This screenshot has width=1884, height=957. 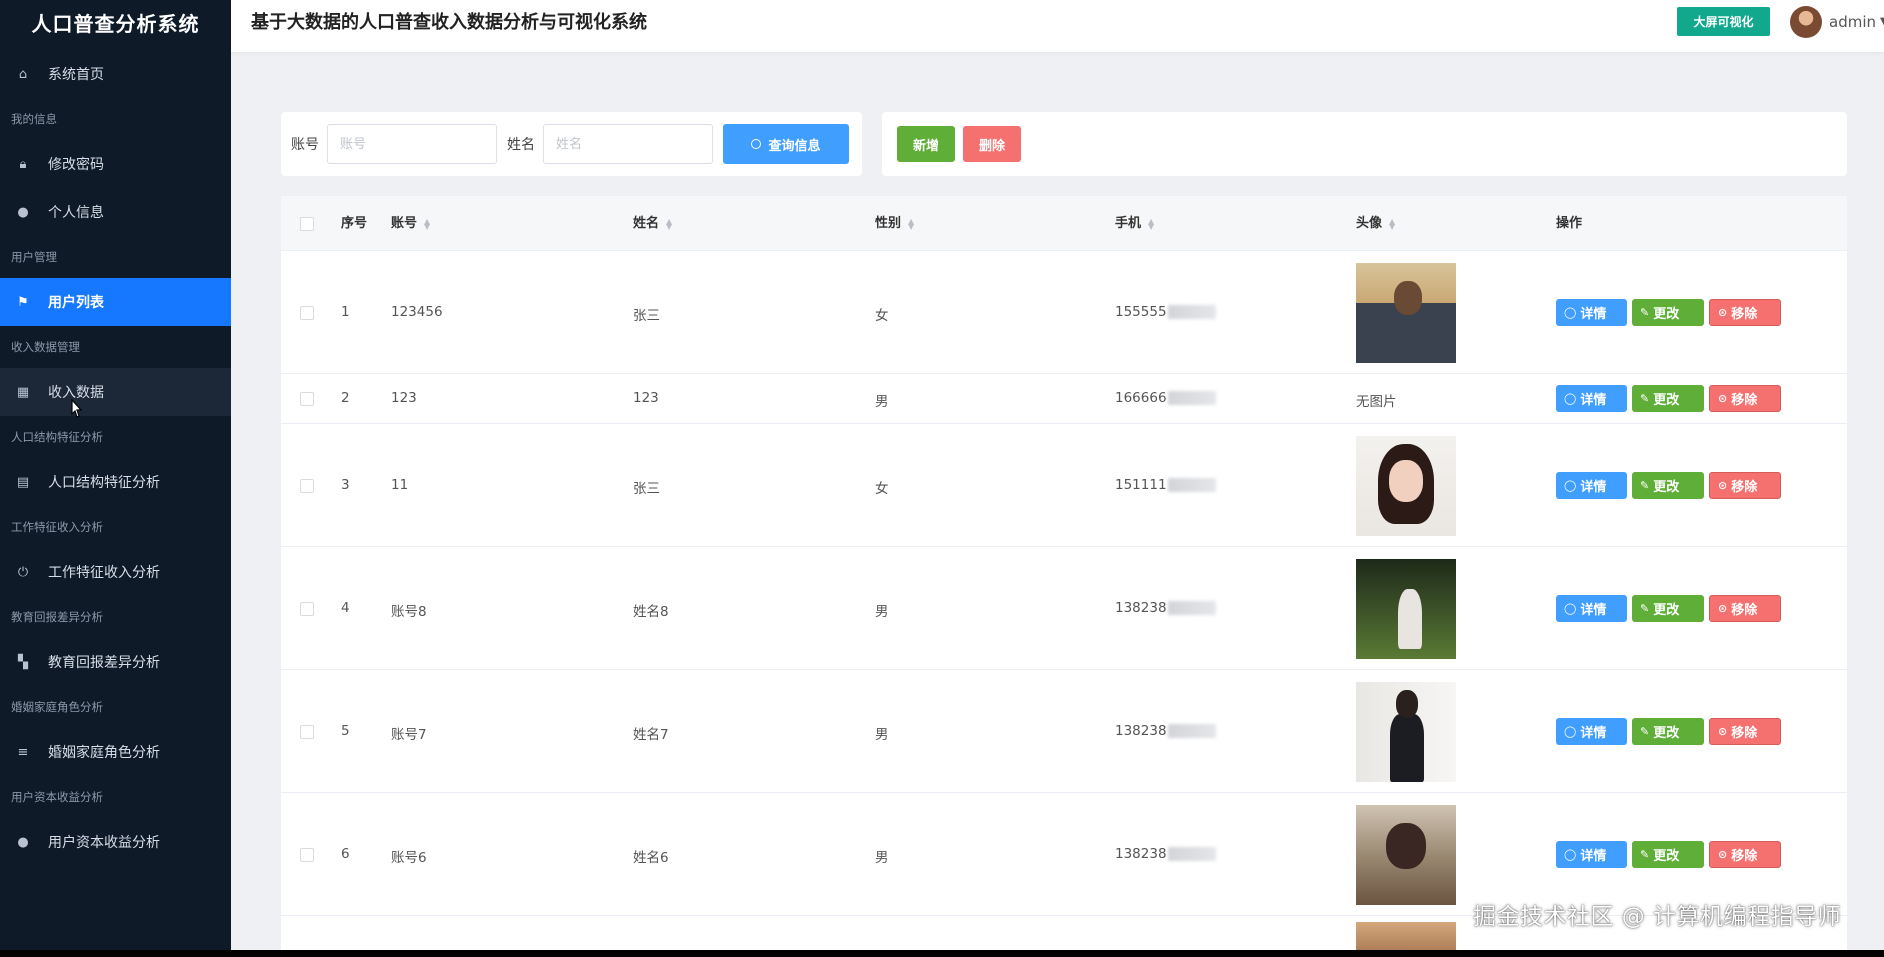 I want to click on cell-phone: 138238, so click(x=1165, y=608).